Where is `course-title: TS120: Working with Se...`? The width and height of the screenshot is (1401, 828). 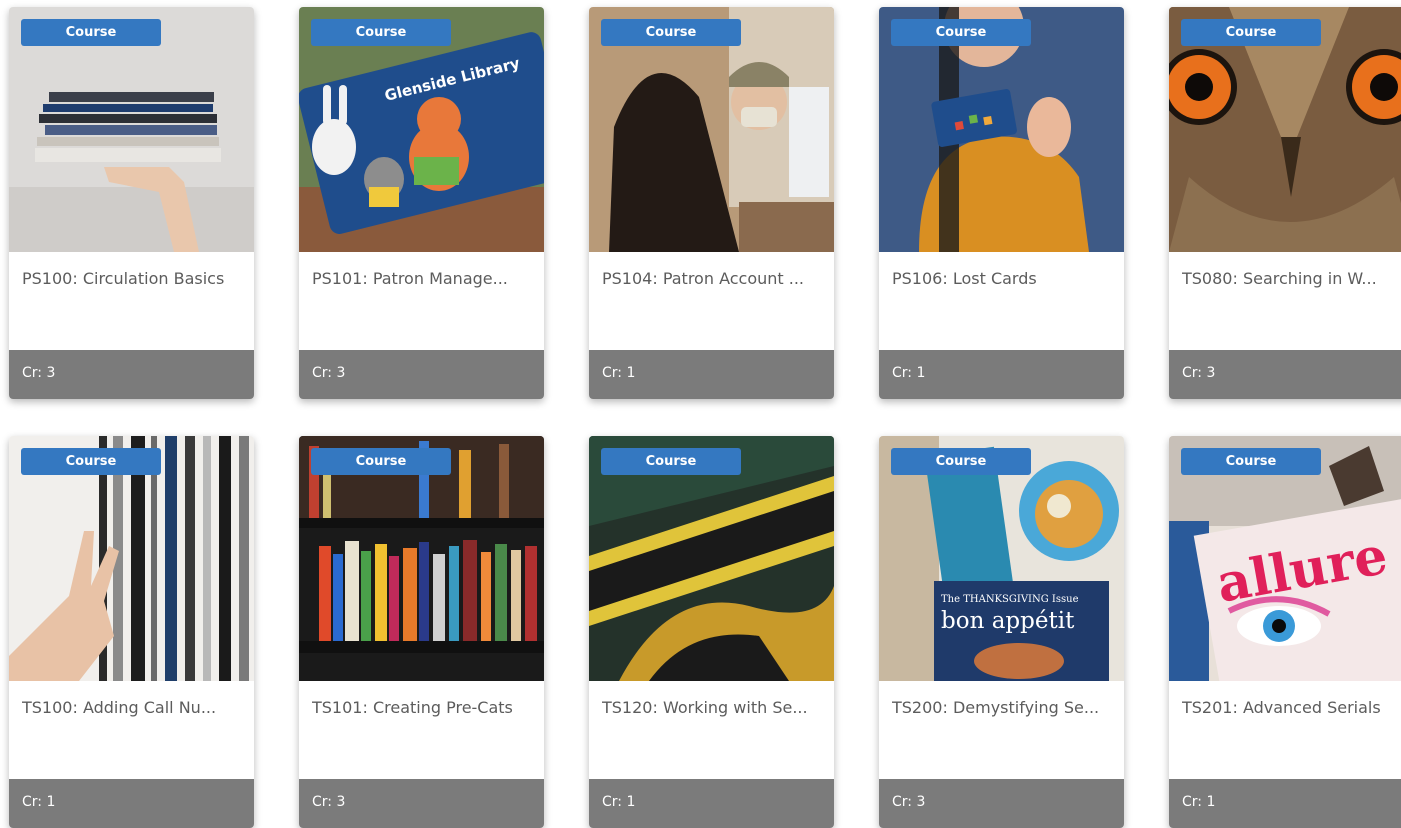
course-title: TS120: Working with Se... is located at coordinates (713, 707).